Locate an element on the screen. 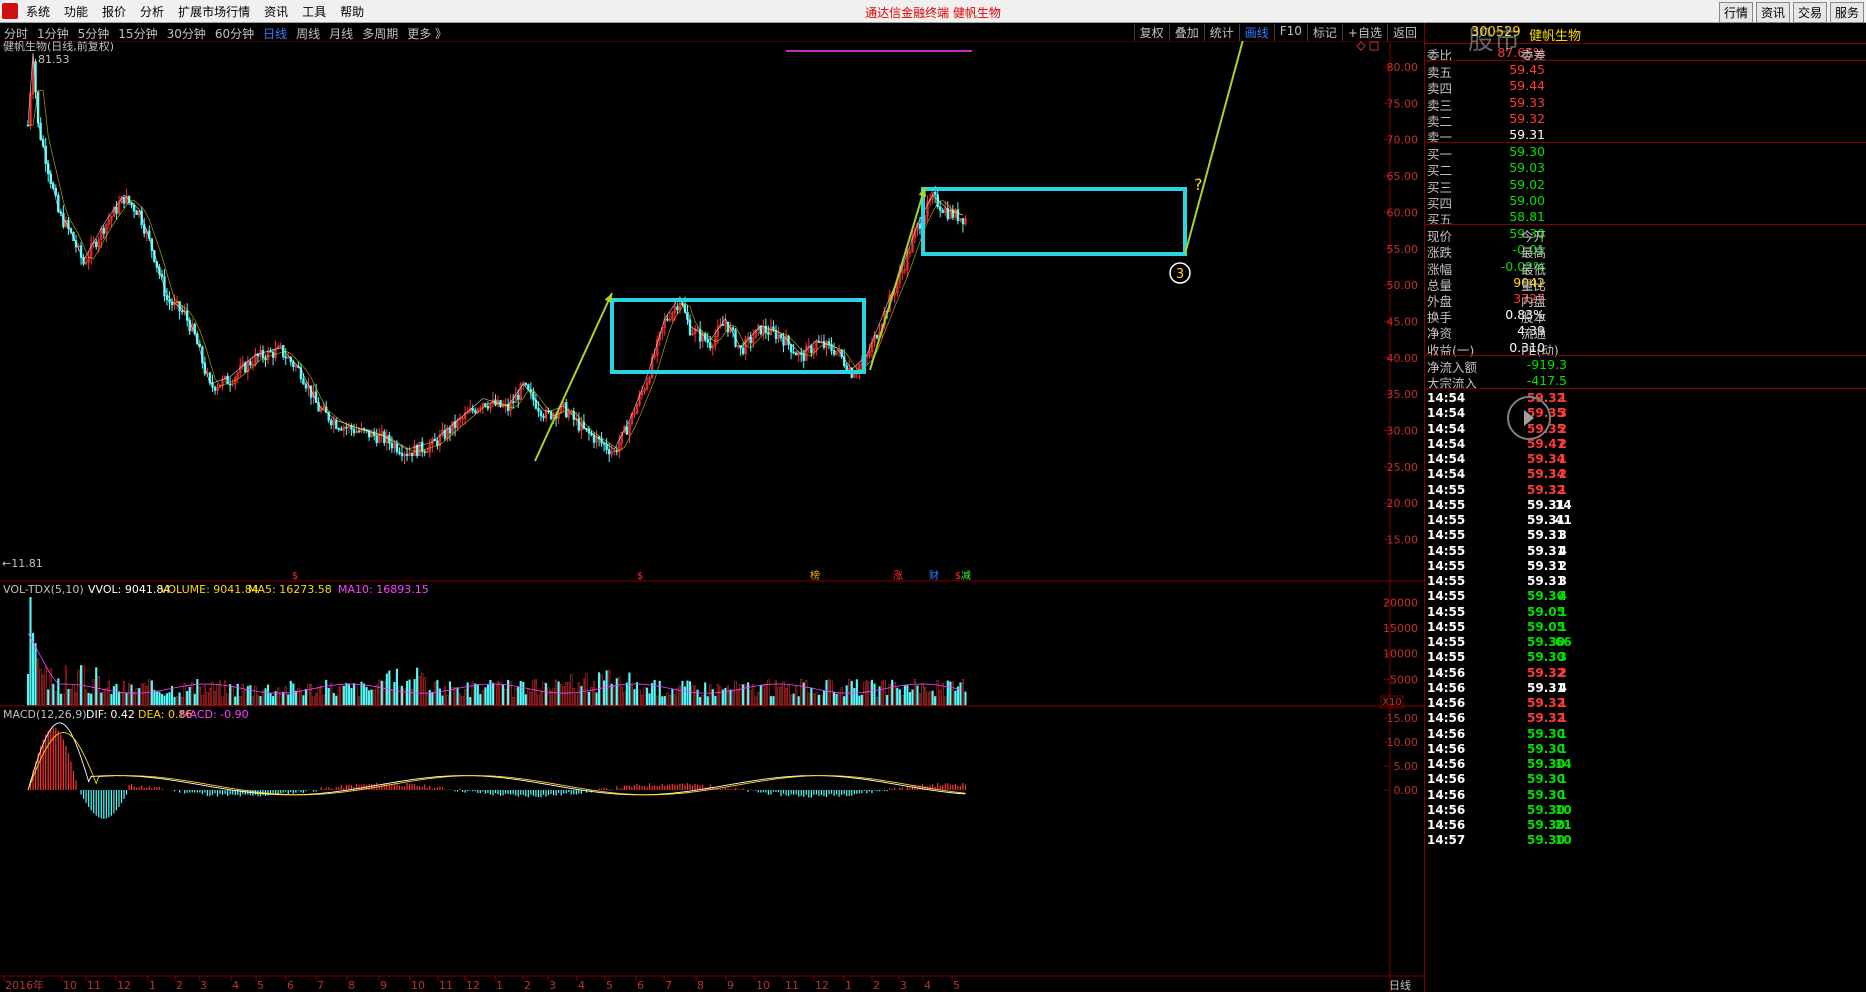 This screenshot has width=1866, height=992. stat-row: 涨幅 -0.02% 最低 is located at coordinates (1645, 268).